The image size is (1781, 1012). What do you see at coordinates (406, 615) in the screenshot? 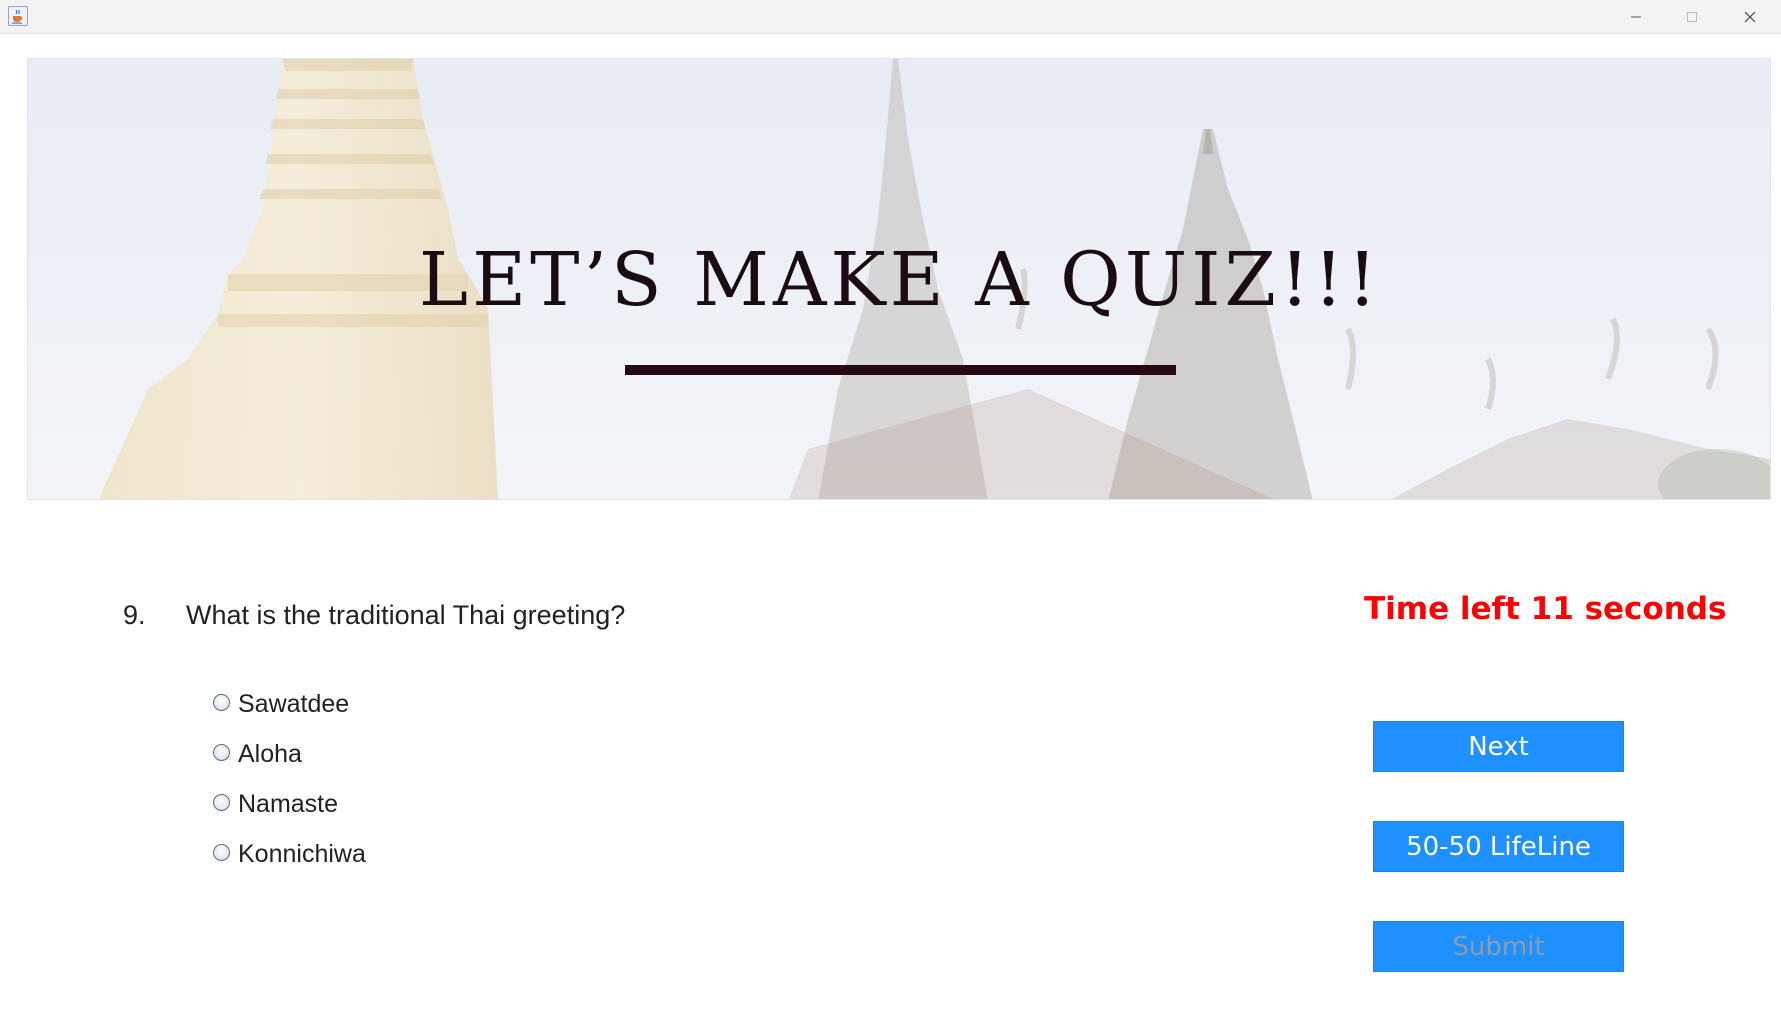
I see `question-text: What is the traditional Thai greeting?` at bounding box center [406, 615].